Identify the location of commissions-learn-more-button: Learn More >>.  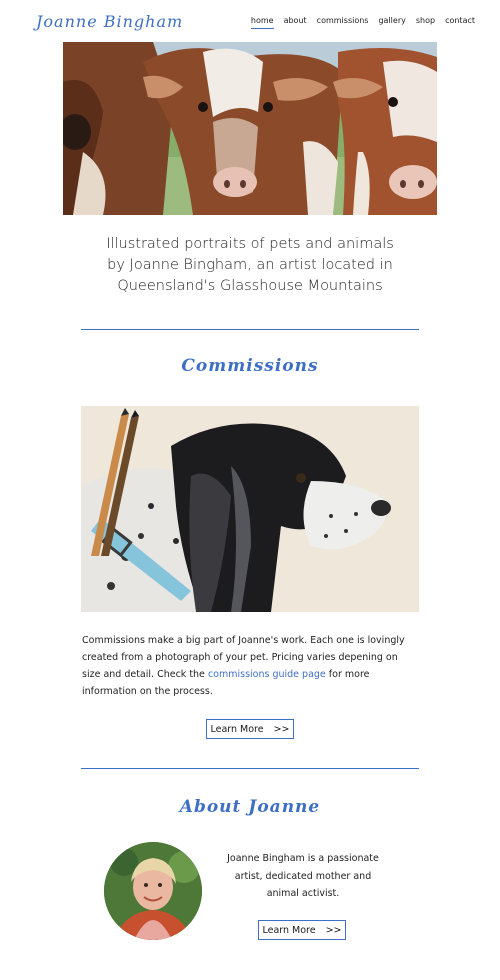
(250, 729).